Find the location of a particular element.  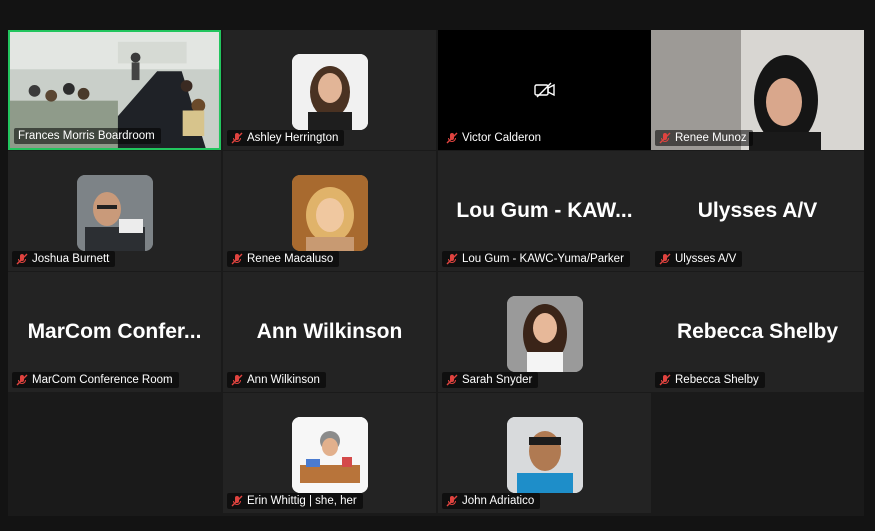

participant-tile-renee-macaluso: Renee Macaluso is located at coordinates (329, 211).